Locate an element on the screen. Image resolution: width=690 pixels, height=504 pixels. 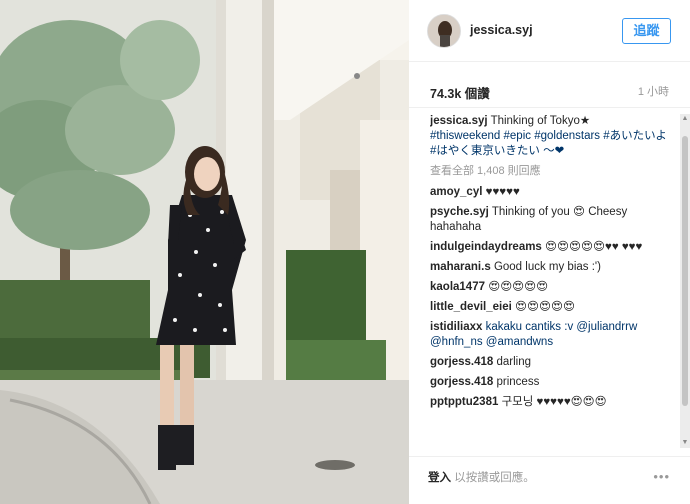
comment-username: maharani.s is located at coordinates (460, 267).